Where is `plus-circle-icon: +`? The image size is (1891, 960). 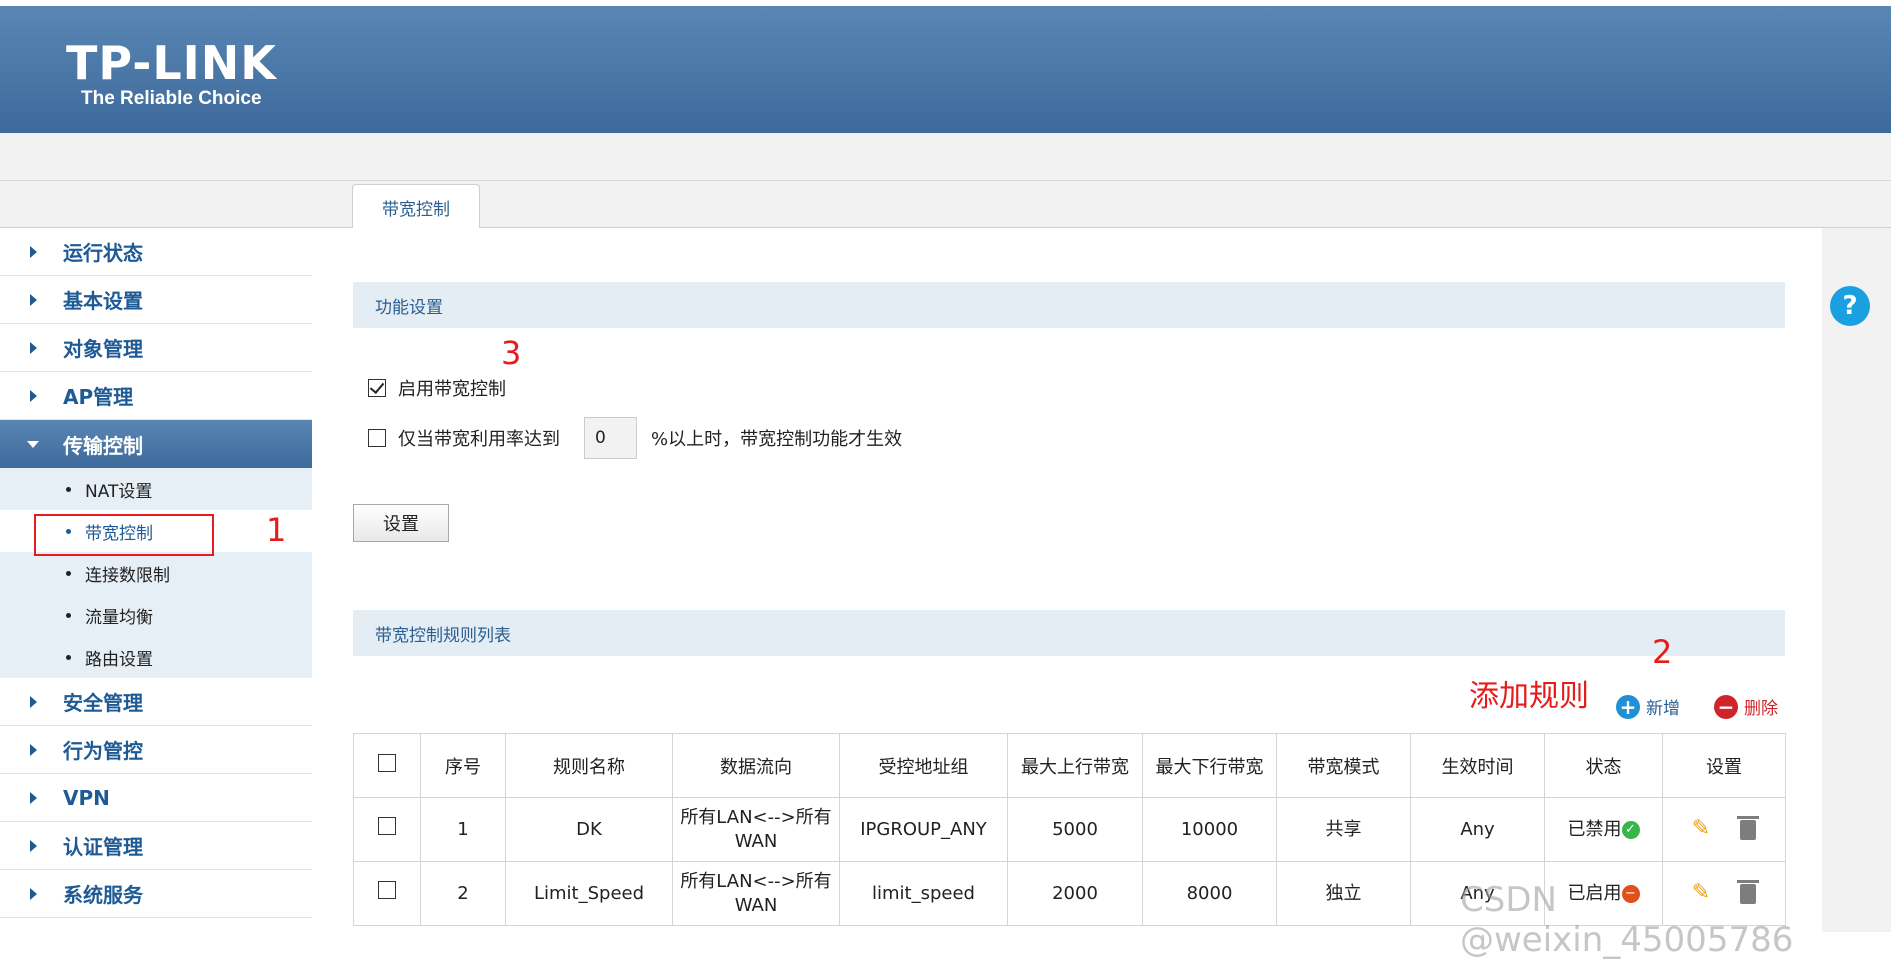 plus-circle-icon: + is located at coordinates (1628, 706).